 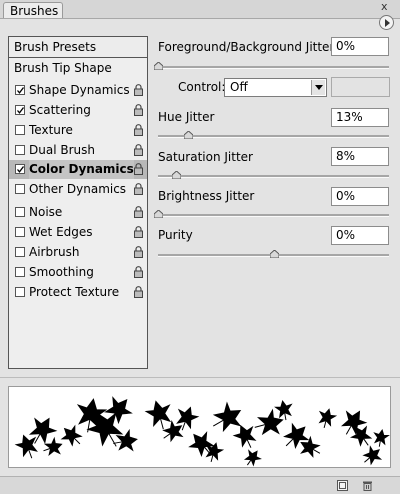 What do you see at coordinates (158, 214) in the screenshot?
I see `brightness-jitter-slider-thumb` at bounding box center [158, 214].